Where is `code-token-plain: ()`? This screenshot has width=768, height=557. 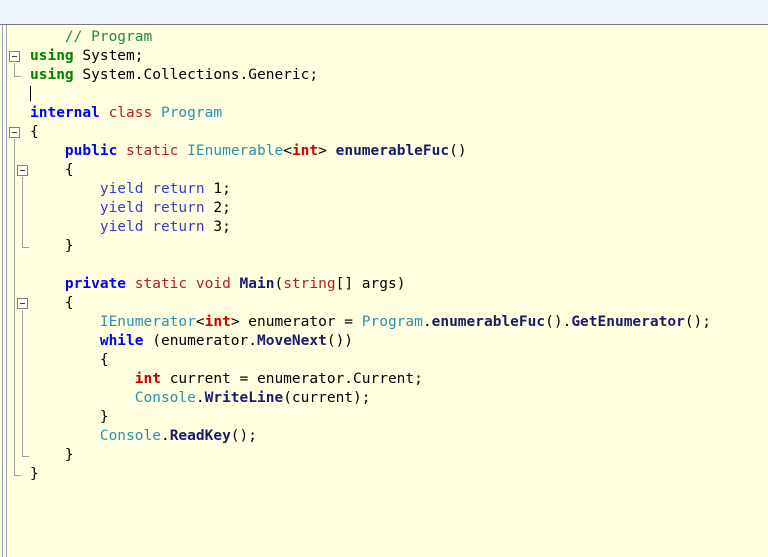
code-token-plain: () is located at coordinates (458, 151).